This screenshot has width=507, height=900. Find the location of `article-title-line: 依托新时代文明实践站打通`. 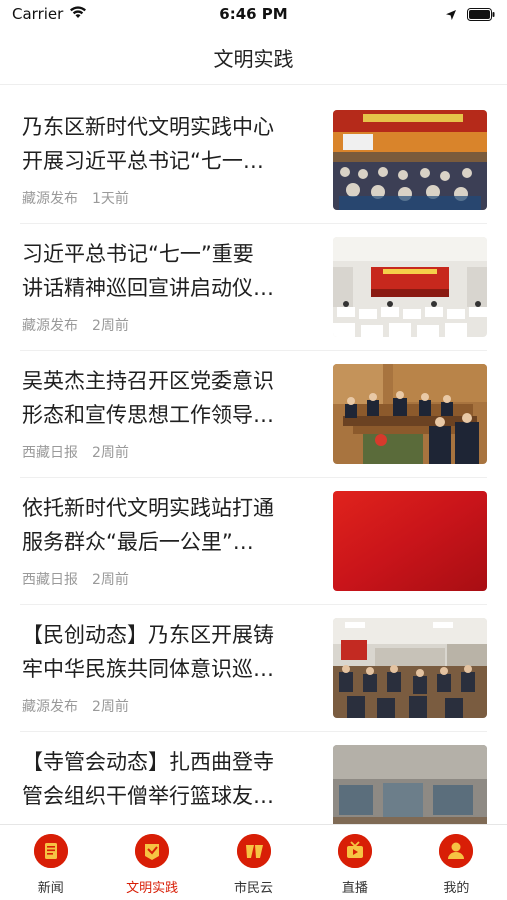

article-title-line: 依托新时代文明实践站打通 is located at coordinates (148, 508).